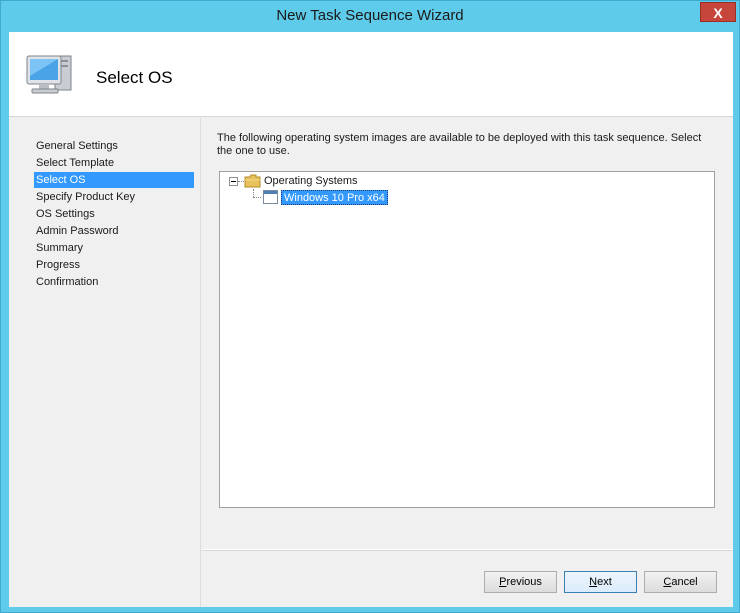 The image size is (740, 613). What do you see at coordinates (49, 74) in the screenshot?
I see `computer-monitor-icon` at bounding box center [49, 74].